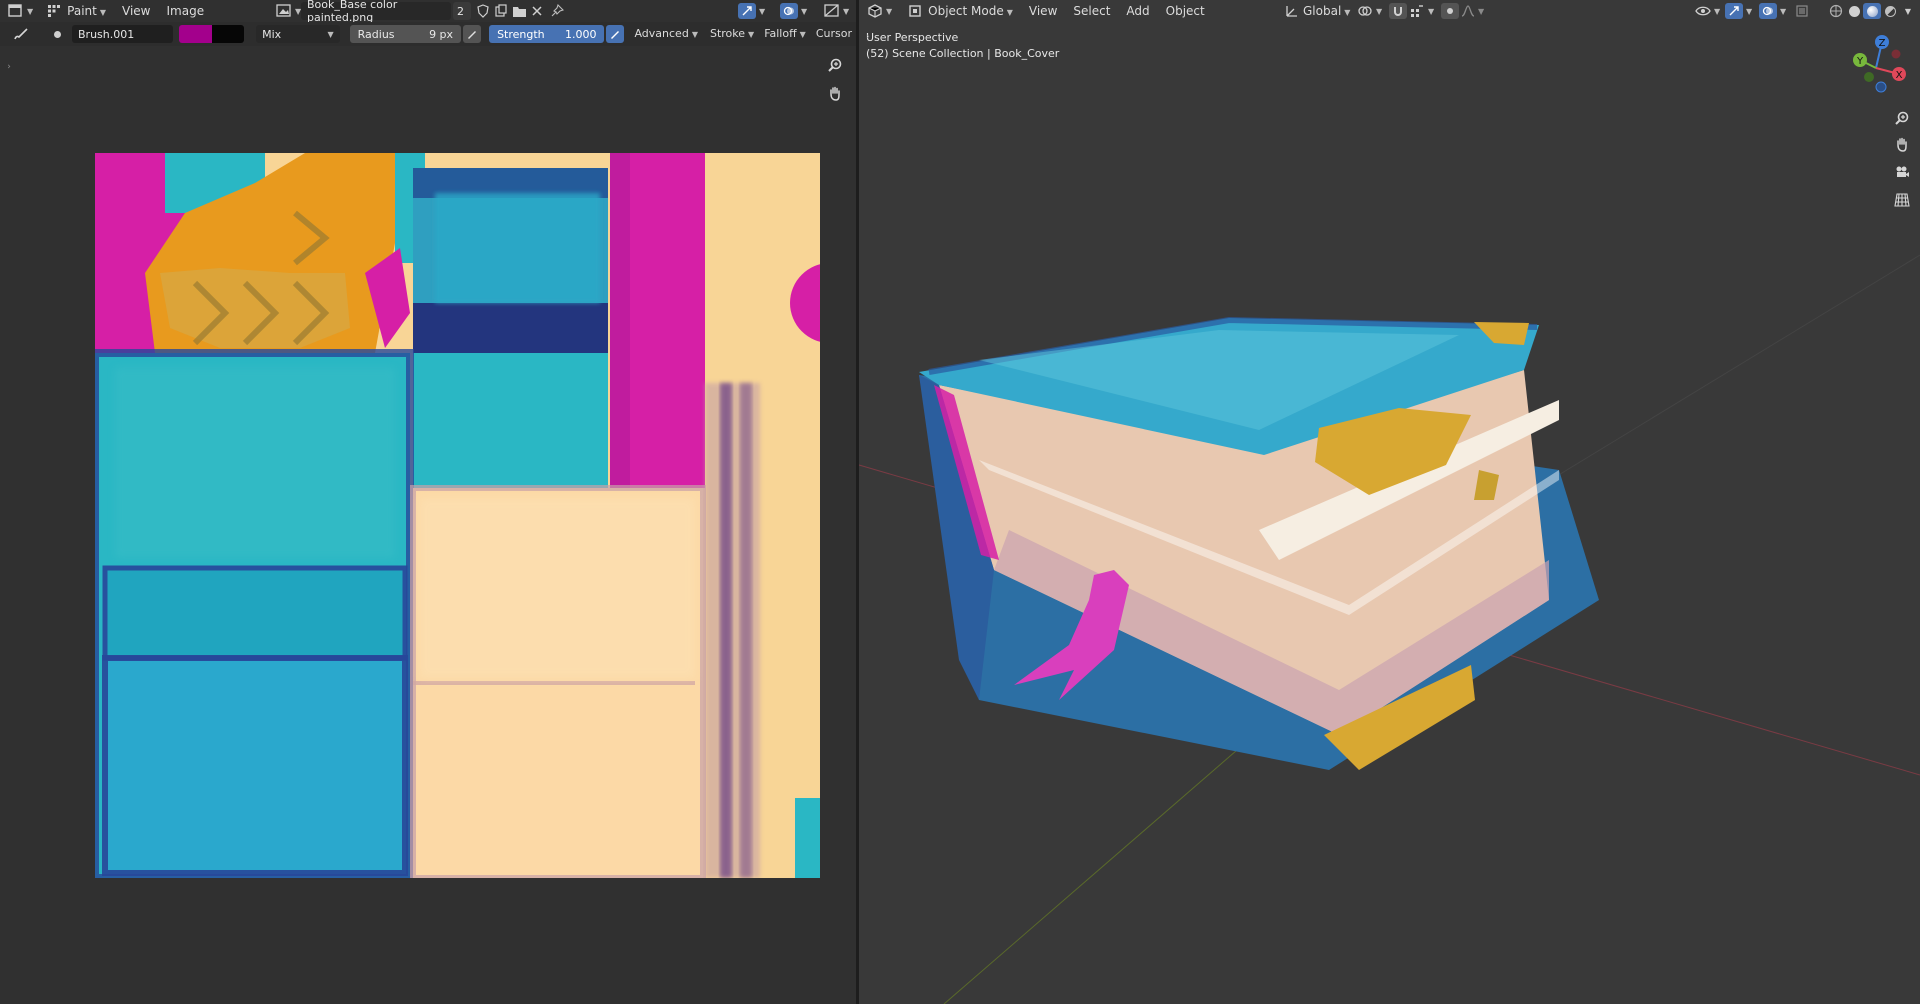  I want to click on cursor-dropdown: Cursor, so click(834, 34).